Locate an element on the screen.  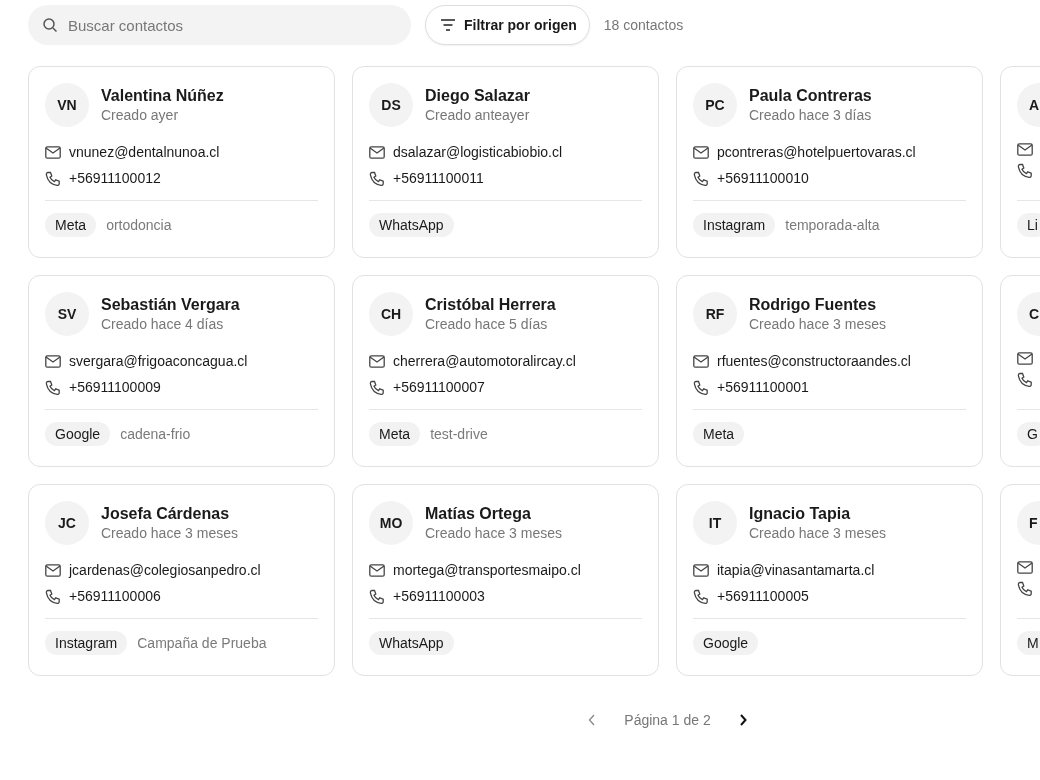
contact-card: JC Josefa Cárdenas Creado hace 3 meses jcardenas@colegiosanpedro.cl +56911100006 Instagram Campaña de Prueba is located at coordinates (181, 580).